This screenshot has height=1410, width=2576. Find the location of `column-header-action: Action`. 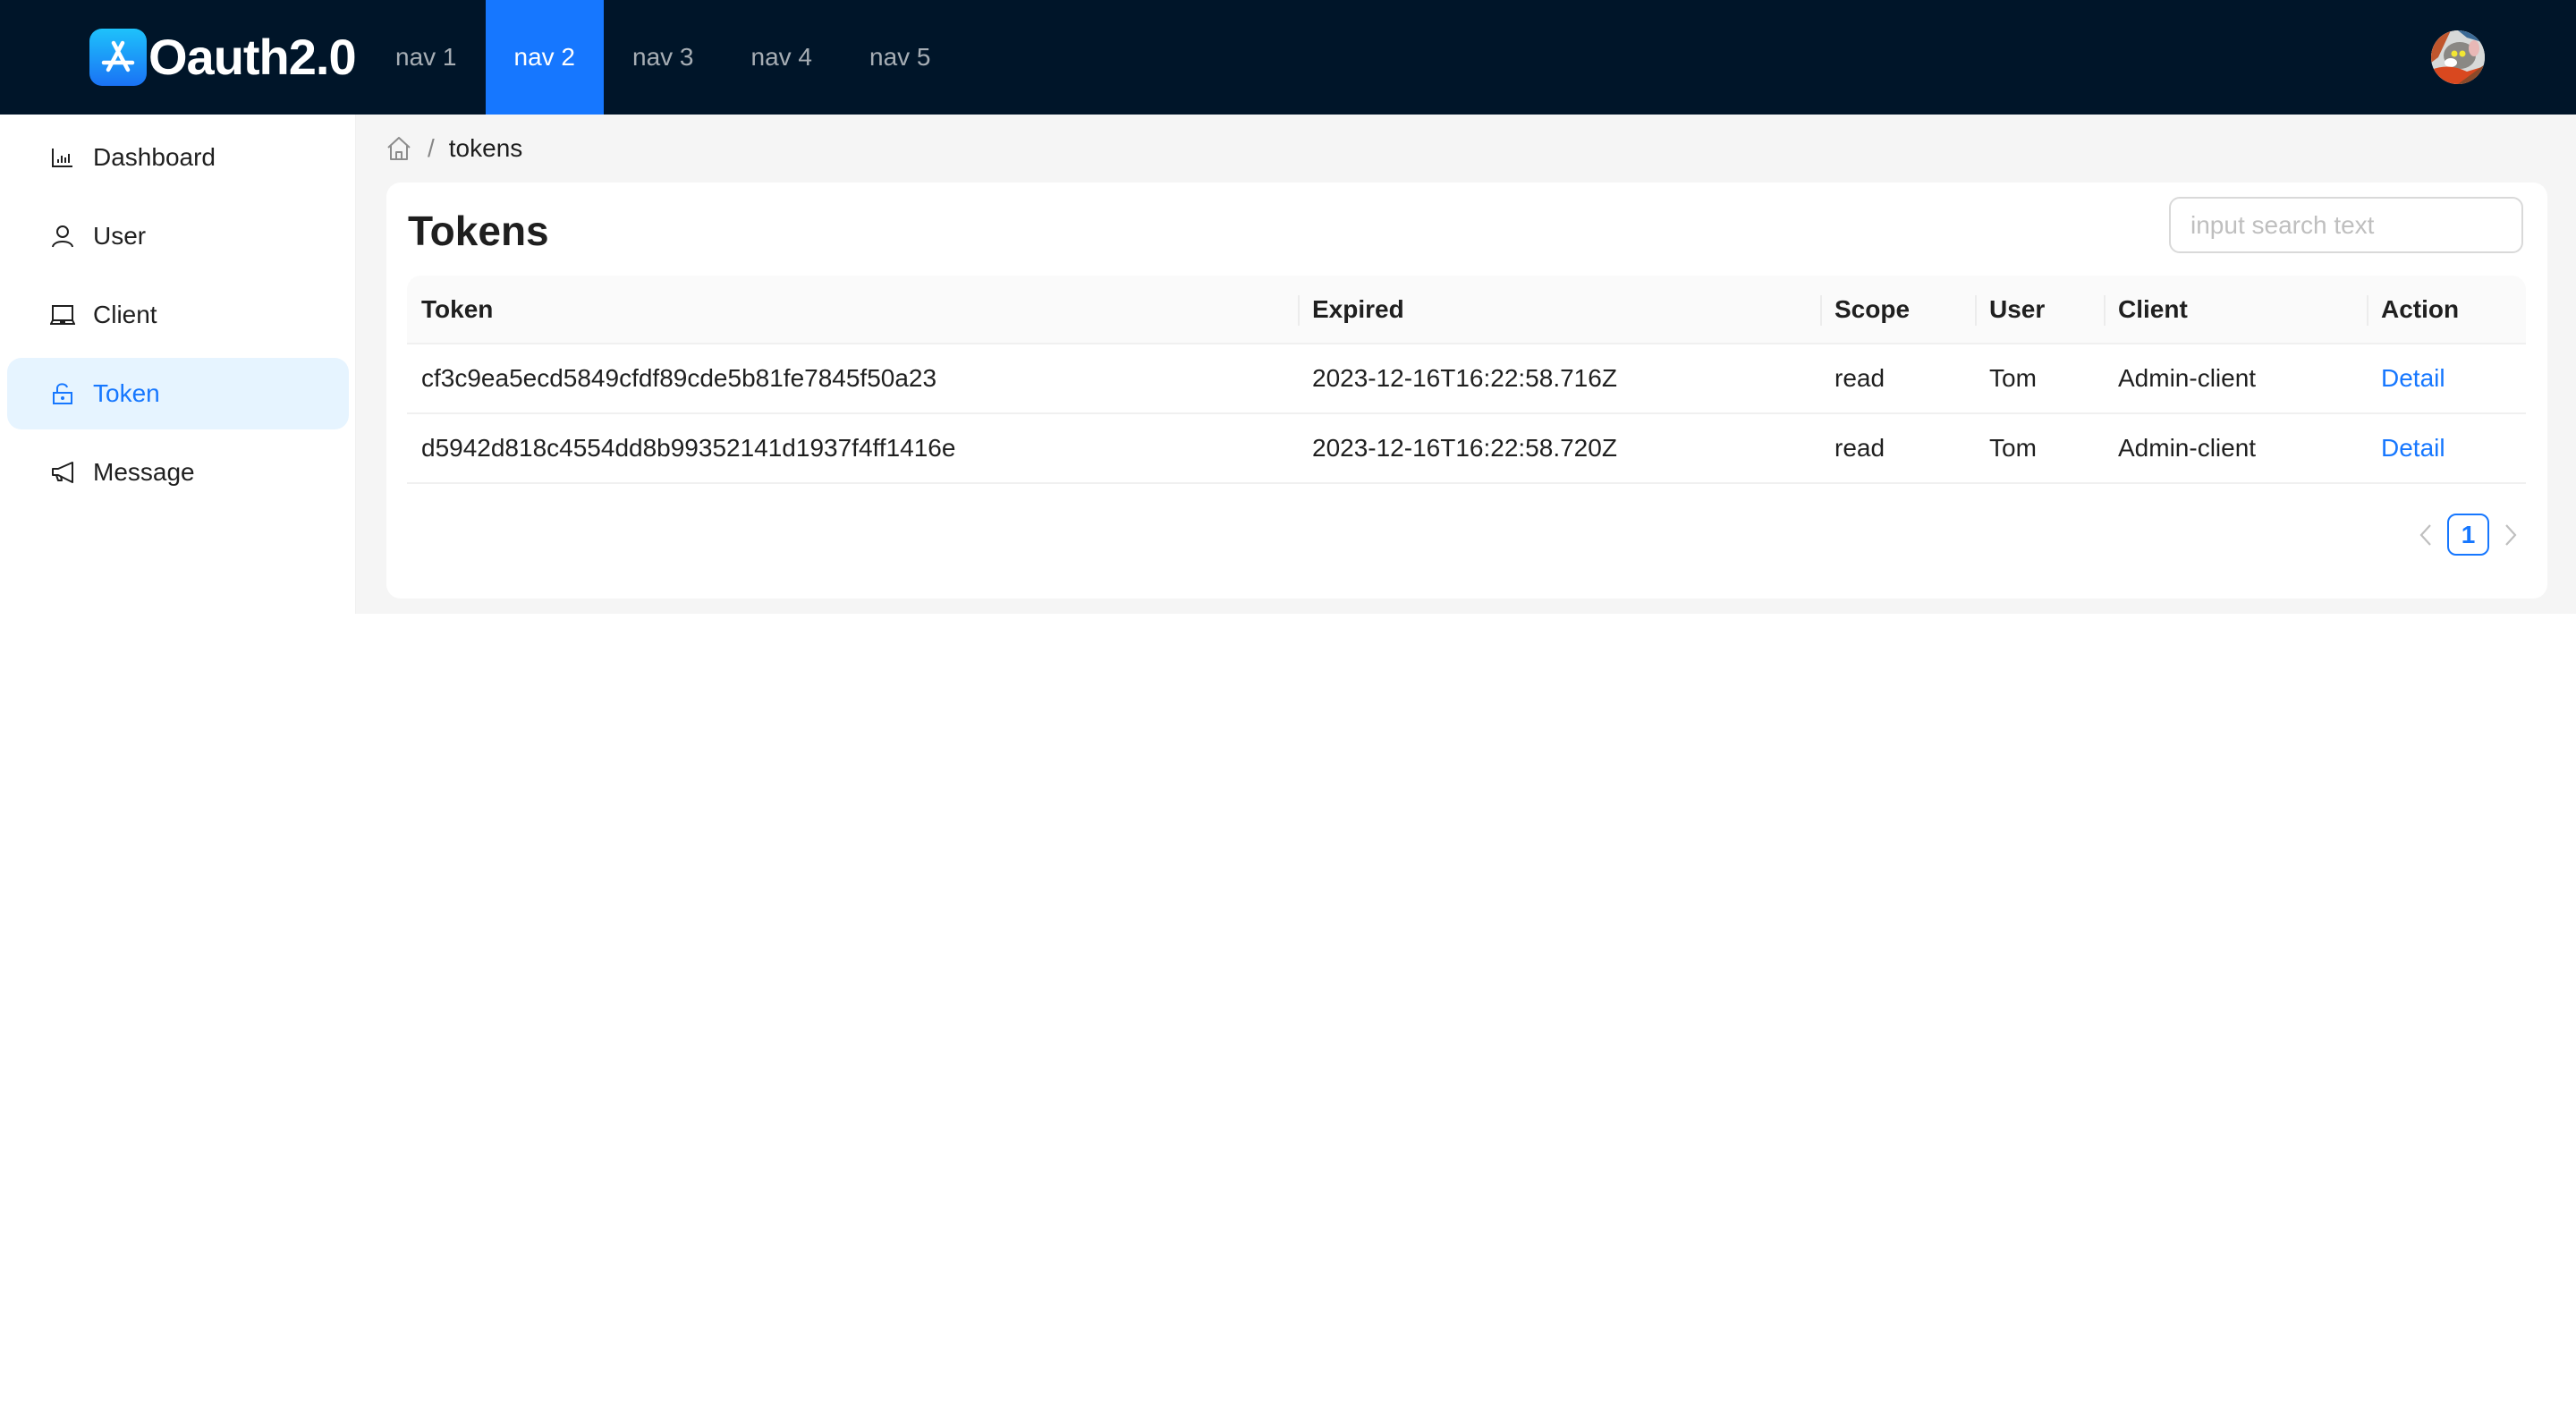

column-header-action: Action is located at coordinates (2446, 310).